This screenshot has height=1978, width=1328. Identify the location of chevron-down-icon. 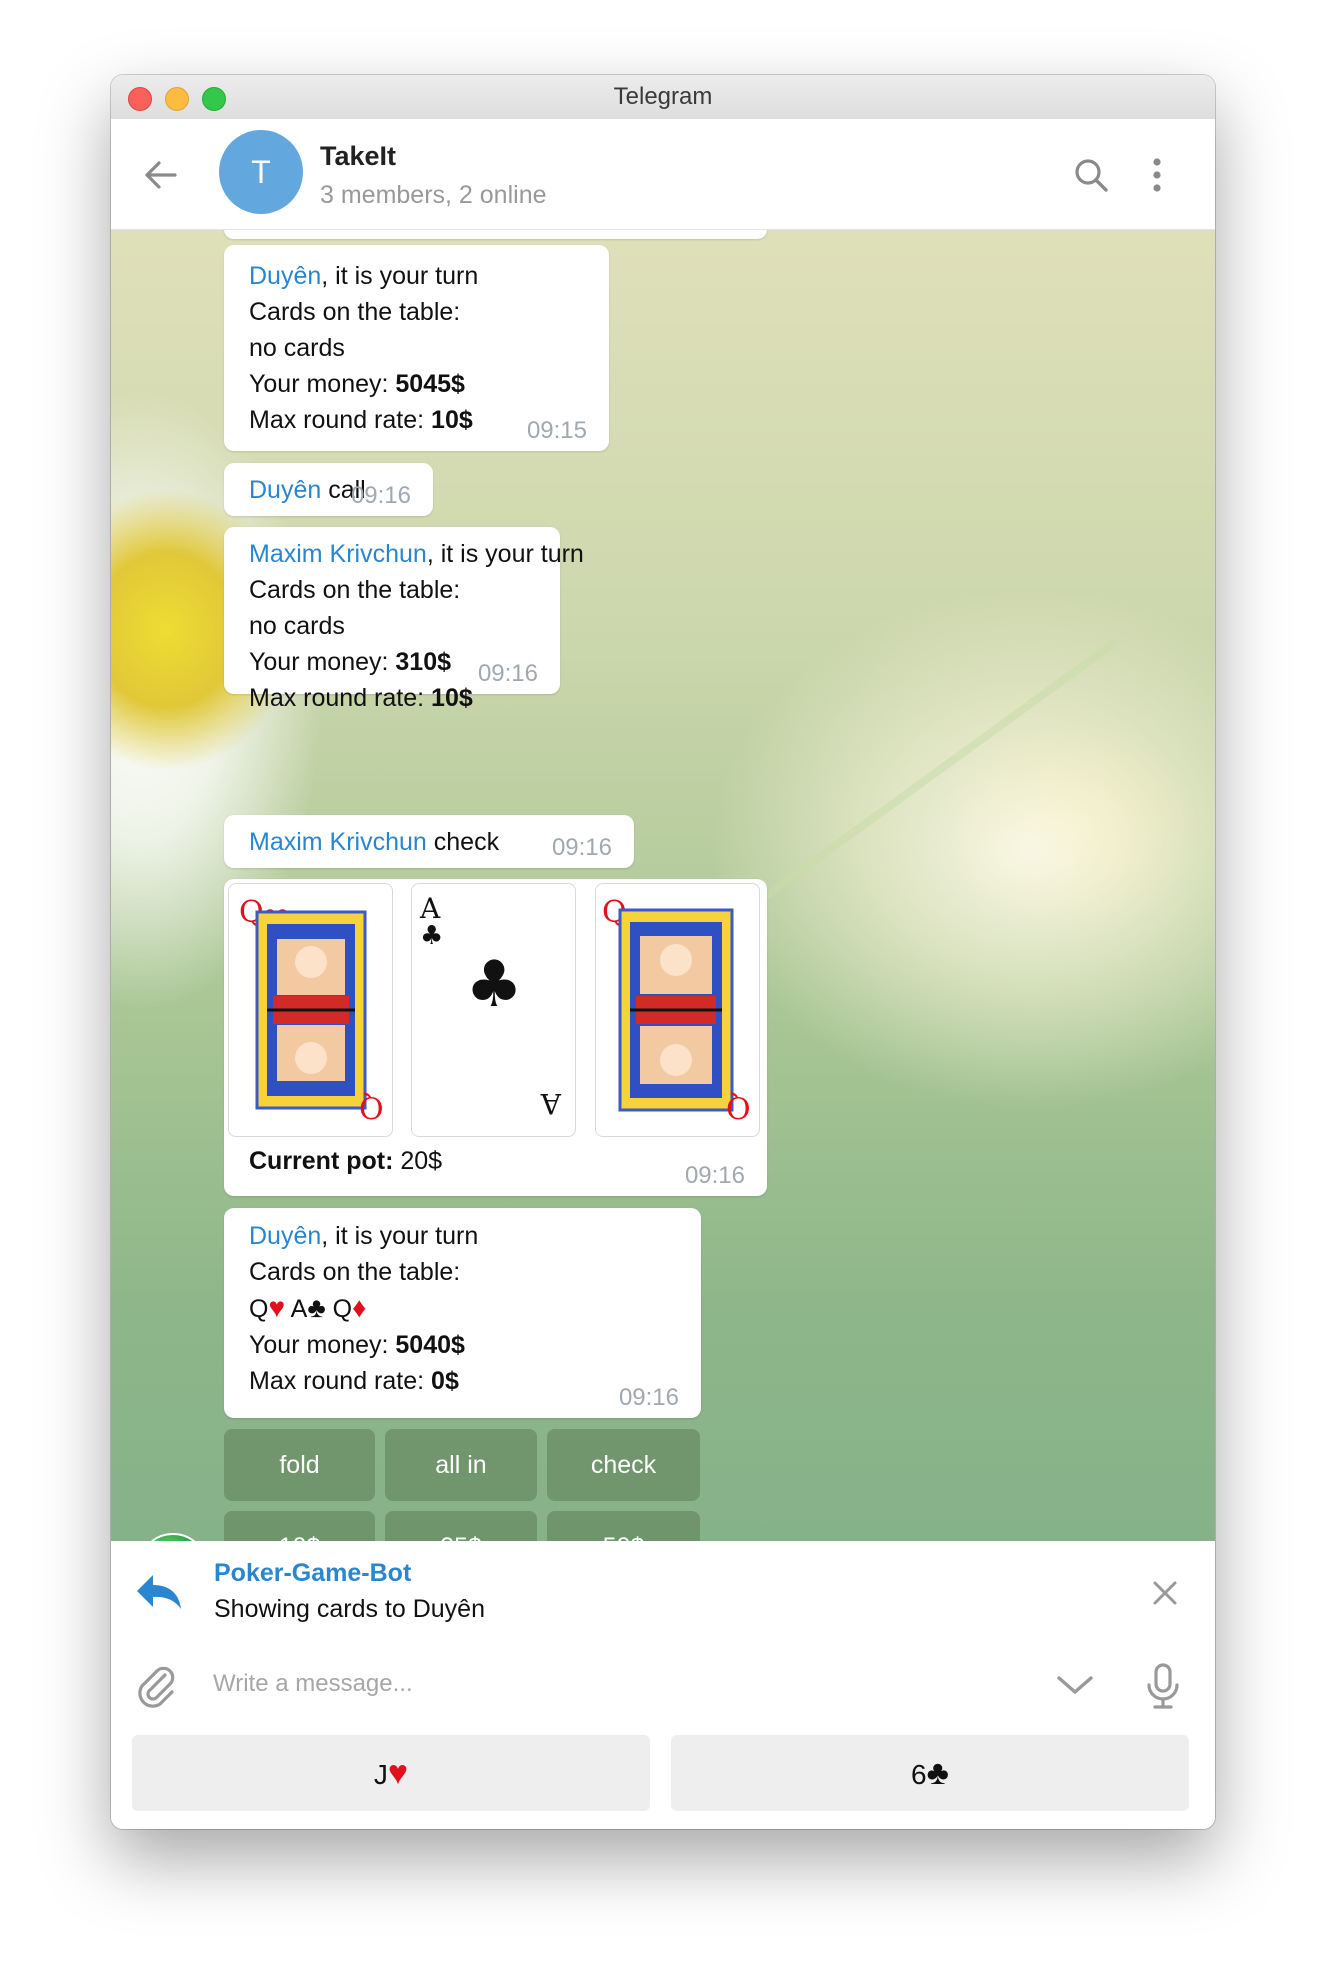
(1075, 1687).